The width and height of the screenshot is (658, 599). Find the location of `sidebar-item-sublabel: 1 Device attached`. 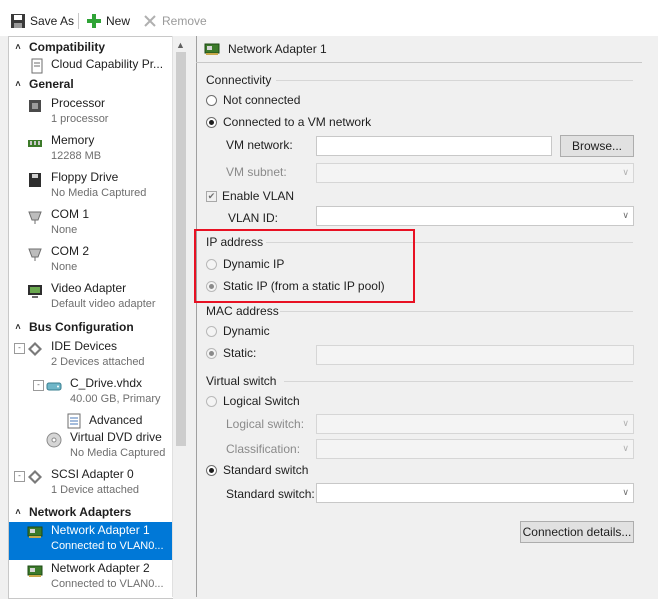

sidebar-item-sublabel: 1 Device attached is located at coordinates (95, 490).